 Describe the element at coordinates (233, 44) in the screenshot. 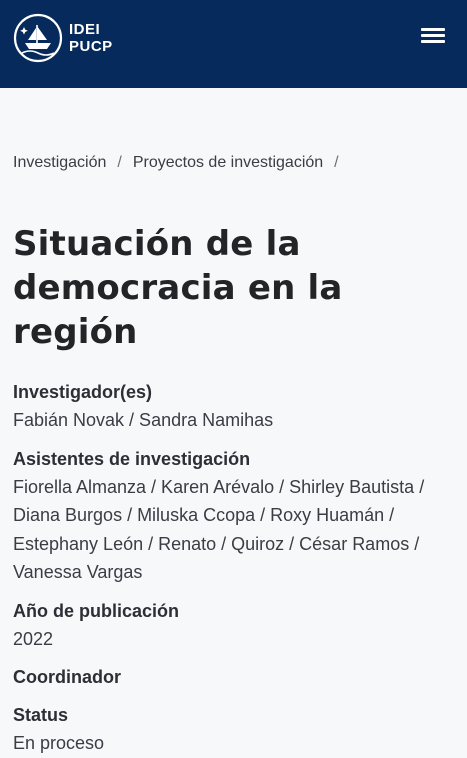

I see `top-navbar: IDEI PUCP` at that location.